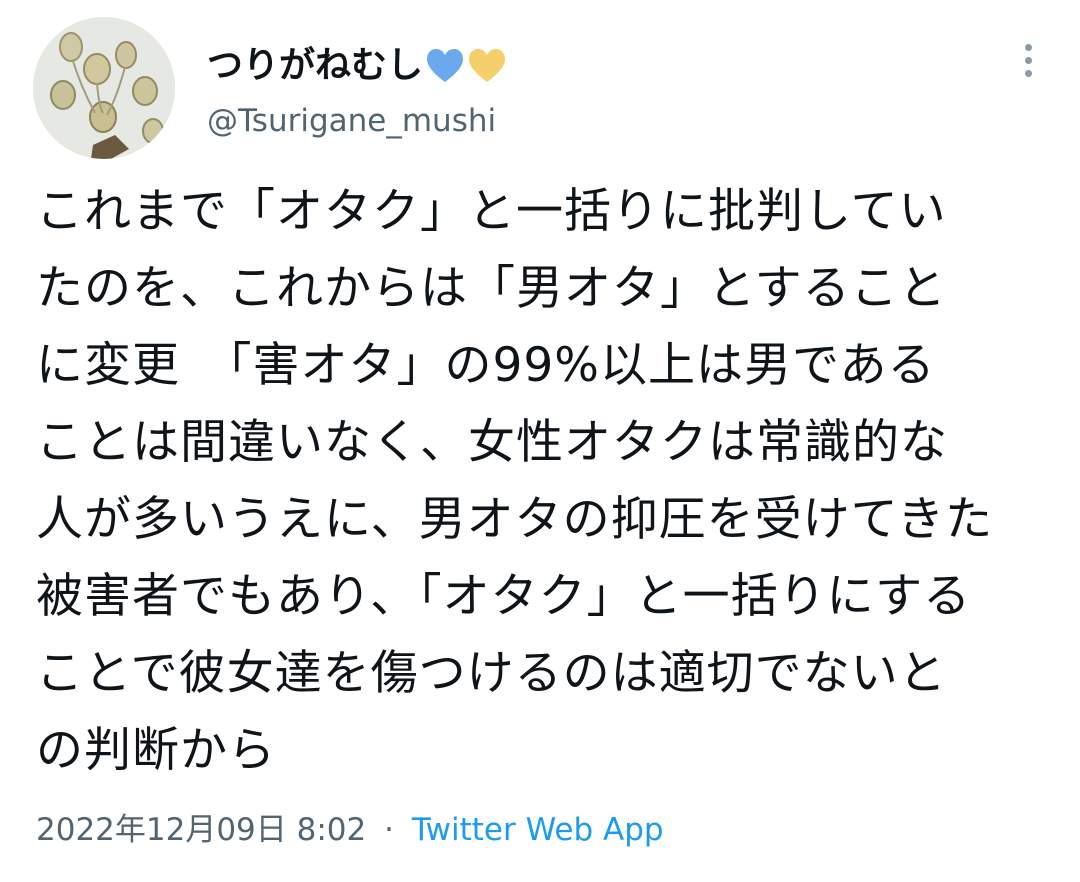 The width and height of the screenshot is (1080, 882). I want to click on tweet-metadata: 2022年12月09日 8:02 · Twitter Web App, so click(350, 830).